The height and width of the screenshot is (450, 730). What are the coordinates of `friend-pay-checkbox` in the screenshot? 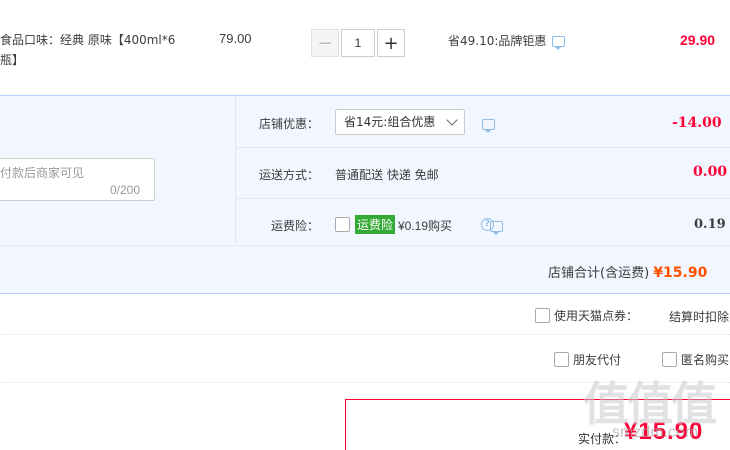 It's located at (561, 359).